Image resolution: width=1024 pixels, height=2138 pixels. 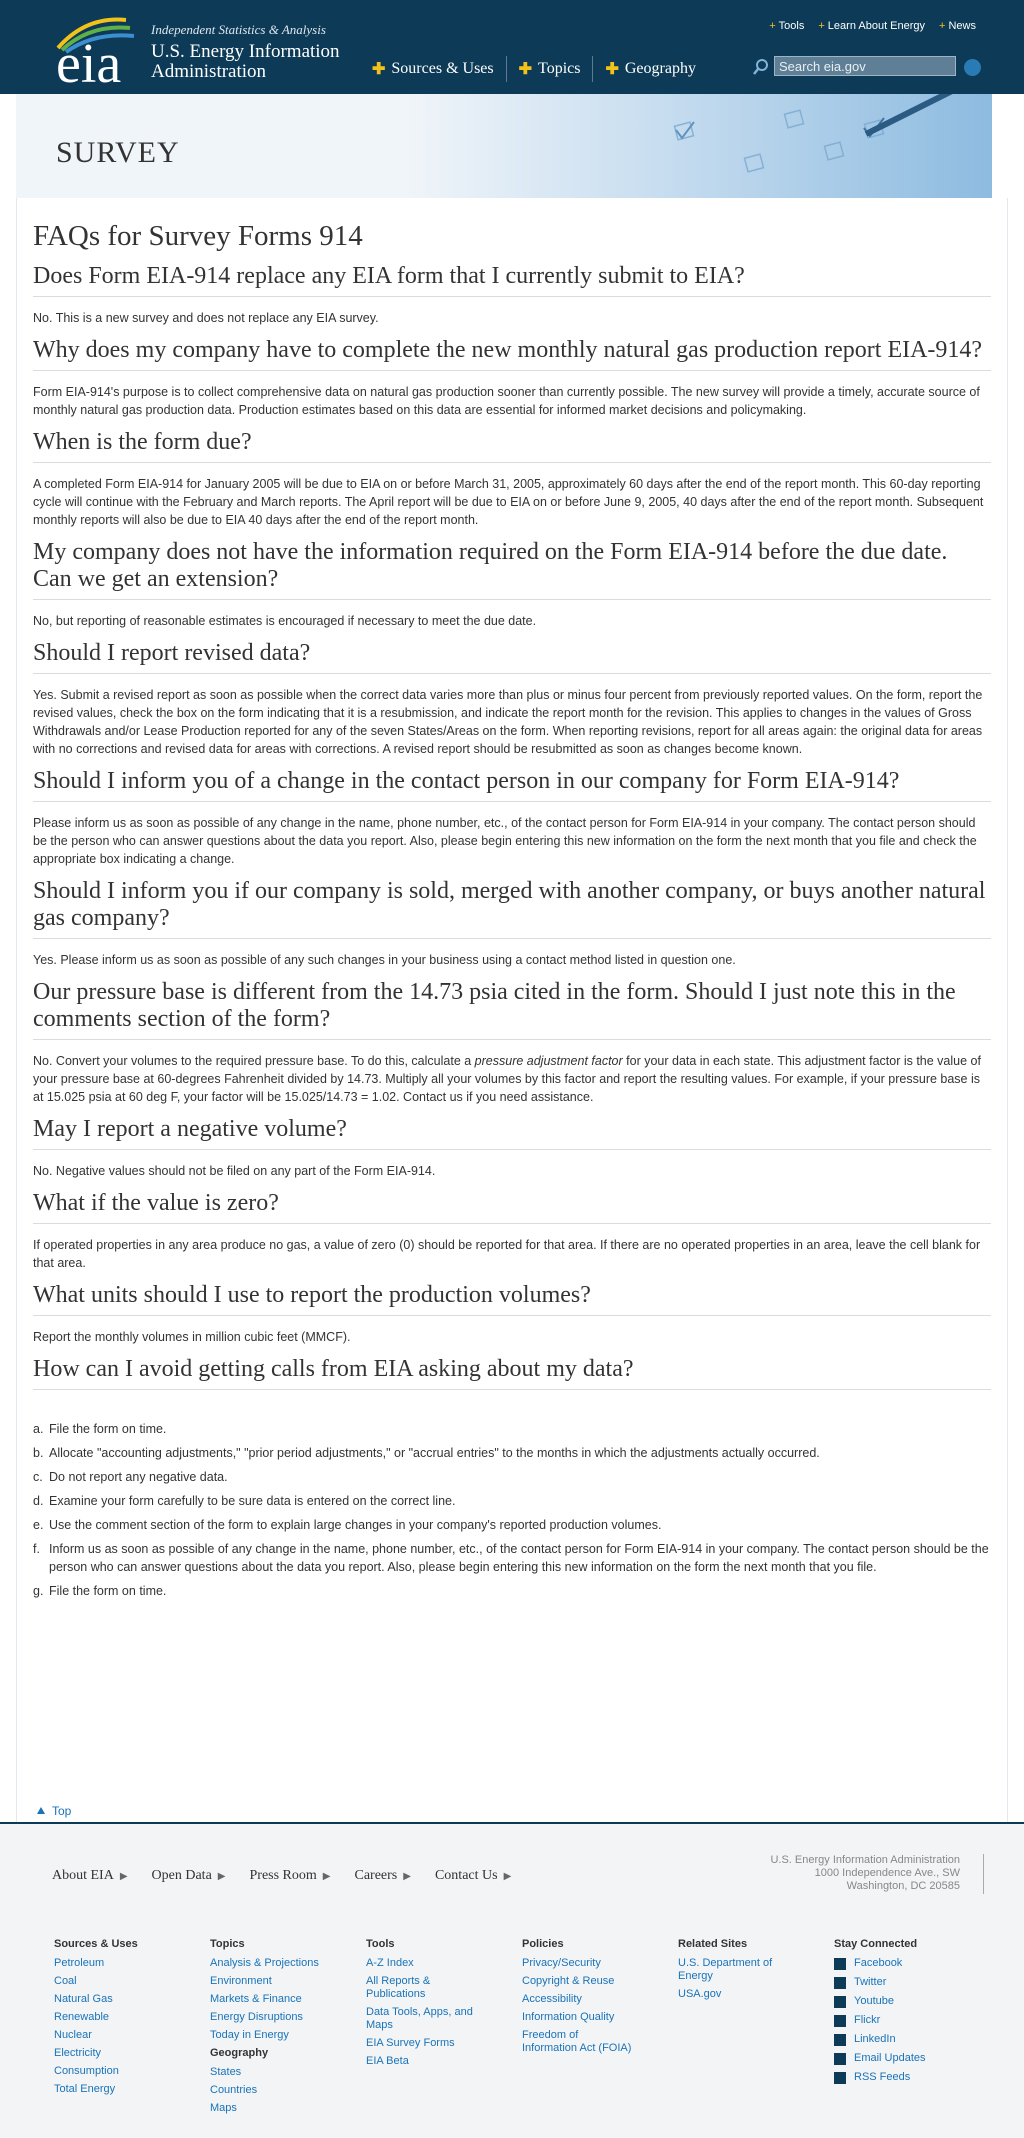 I want to click on footer-link: States, so click(x=265, y=2072).